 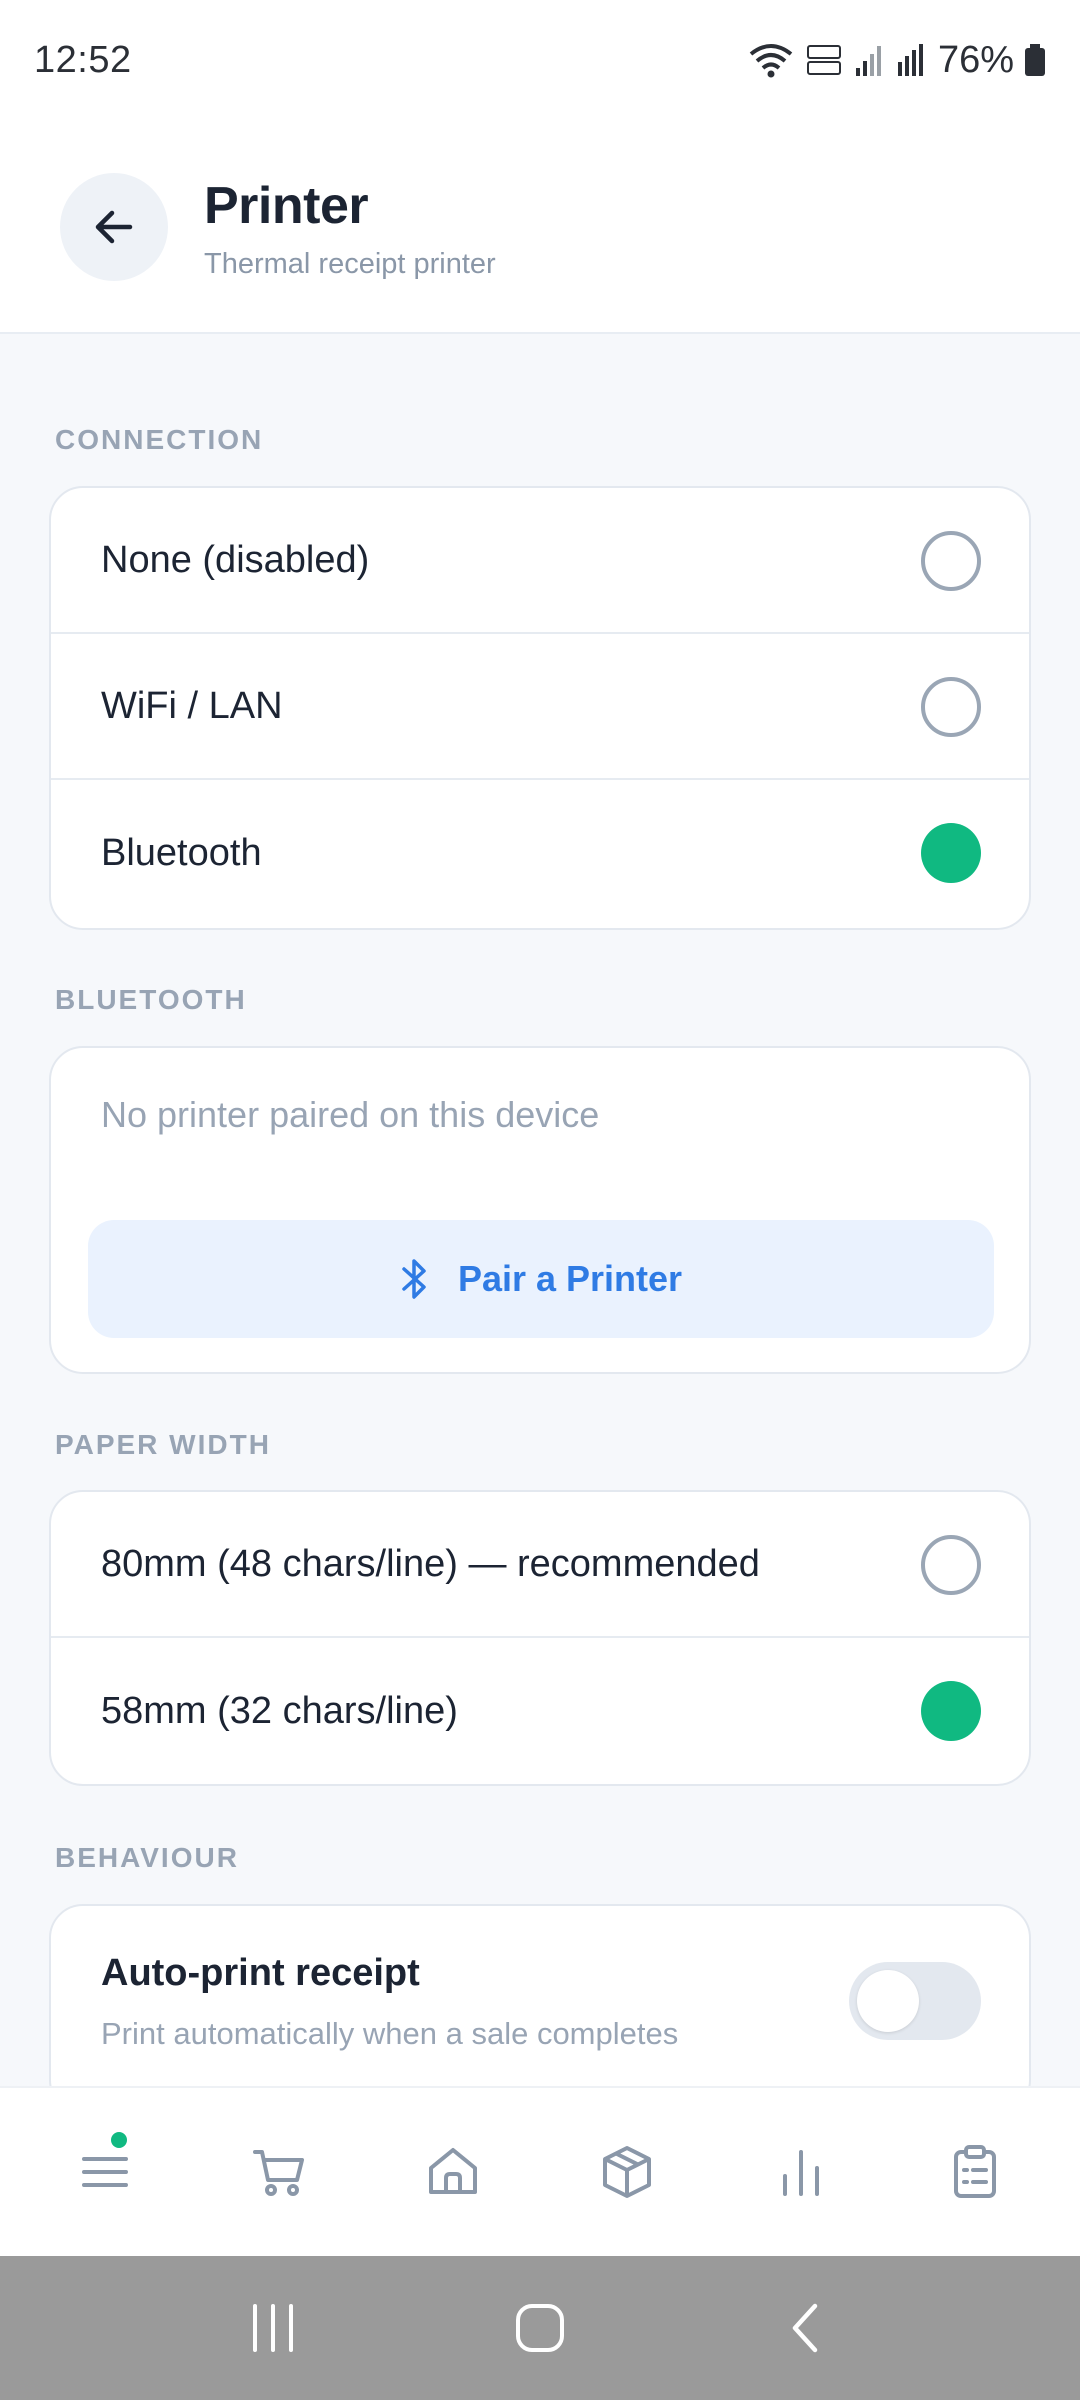 I want to click on page-subtitle: Thermal receipt printer, so click(x=350, y=264).